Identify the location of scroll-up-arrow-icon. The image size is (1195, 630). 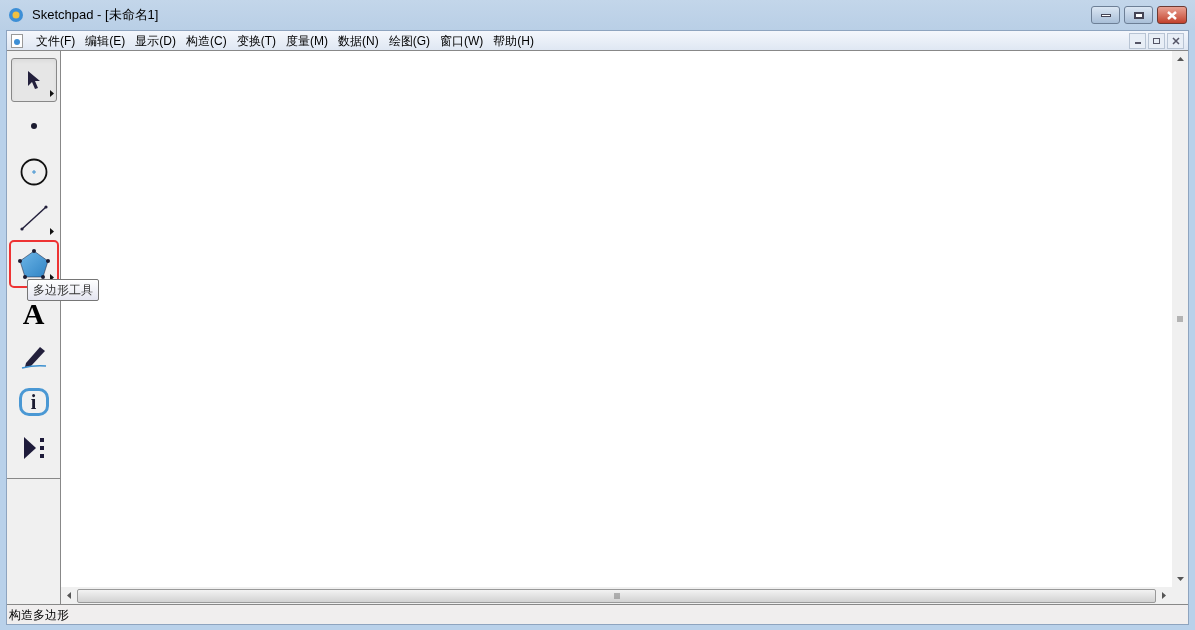
(1180, 59).